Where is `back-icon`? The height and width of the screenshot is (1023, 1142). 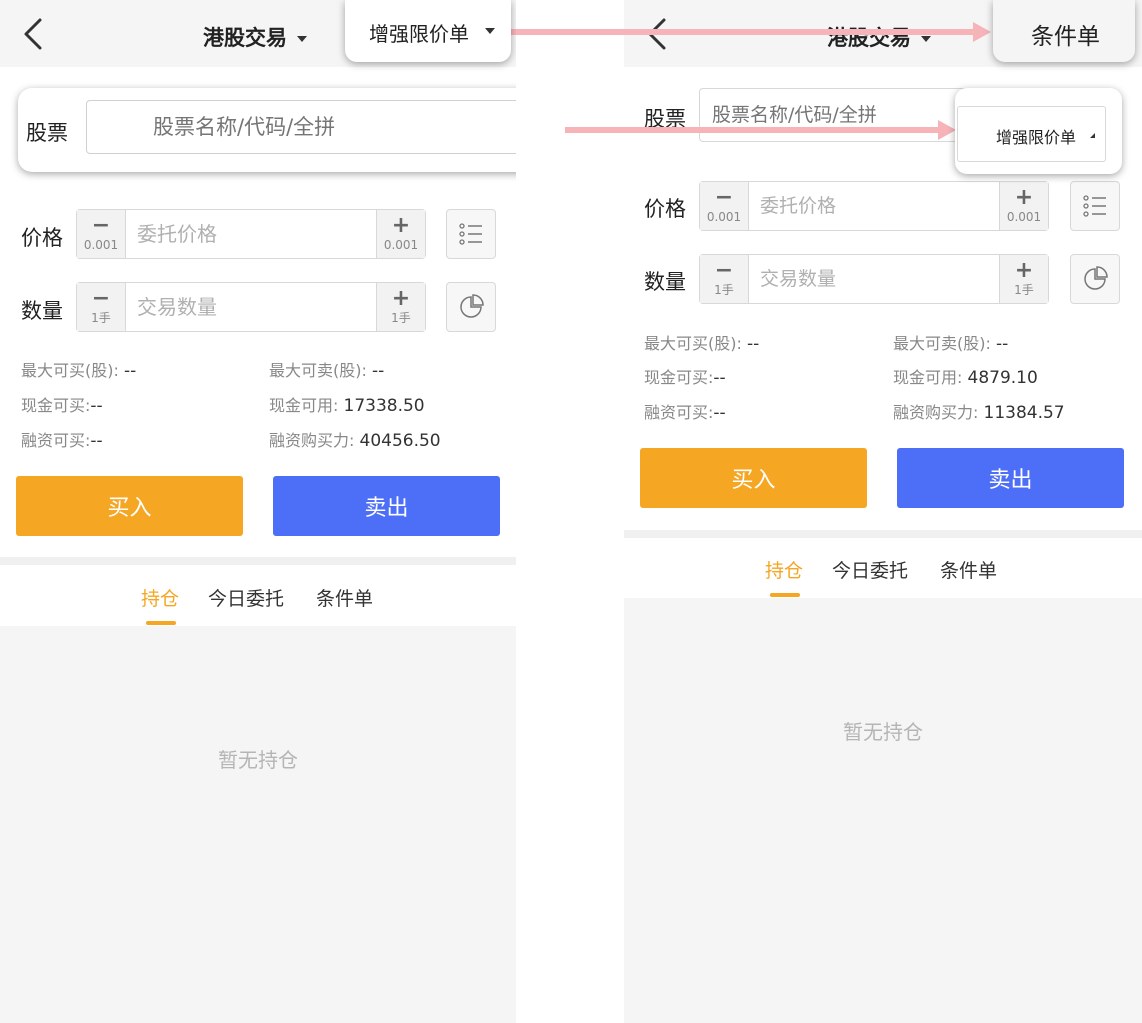 back-icon is located at coordinates (33, 34).